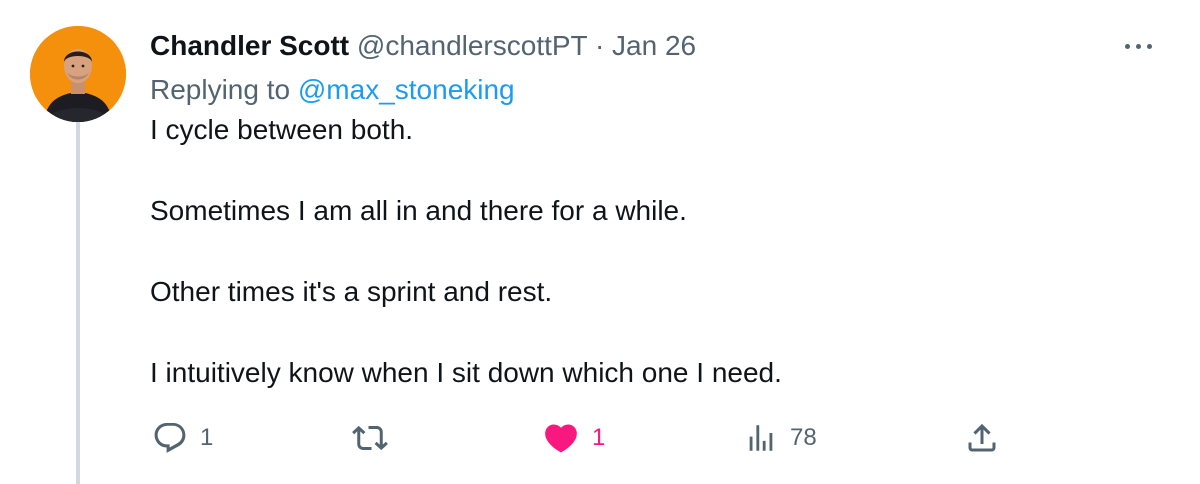 This screenshot has width=1200, height=484. I want to click on thread-line, so click(78, 303).